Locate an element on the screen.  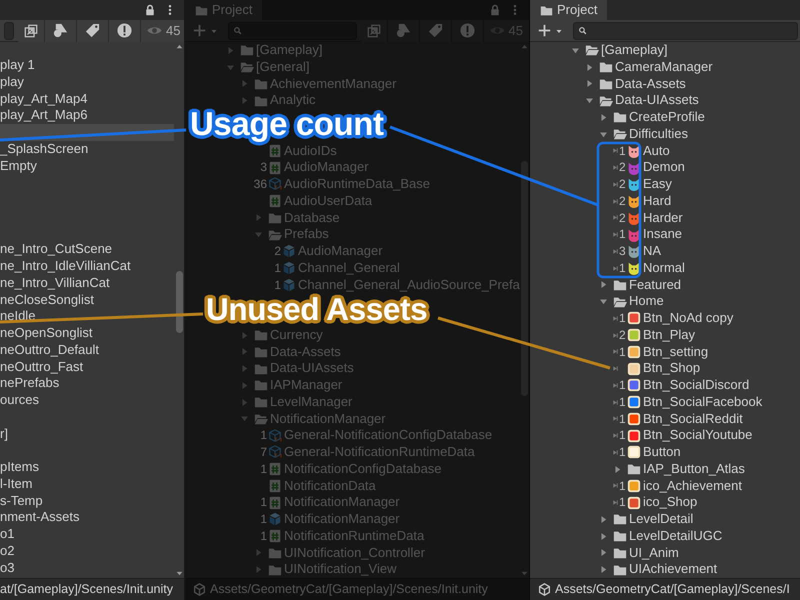
tree-item-label: Easy is located at coordinates (657, 184).